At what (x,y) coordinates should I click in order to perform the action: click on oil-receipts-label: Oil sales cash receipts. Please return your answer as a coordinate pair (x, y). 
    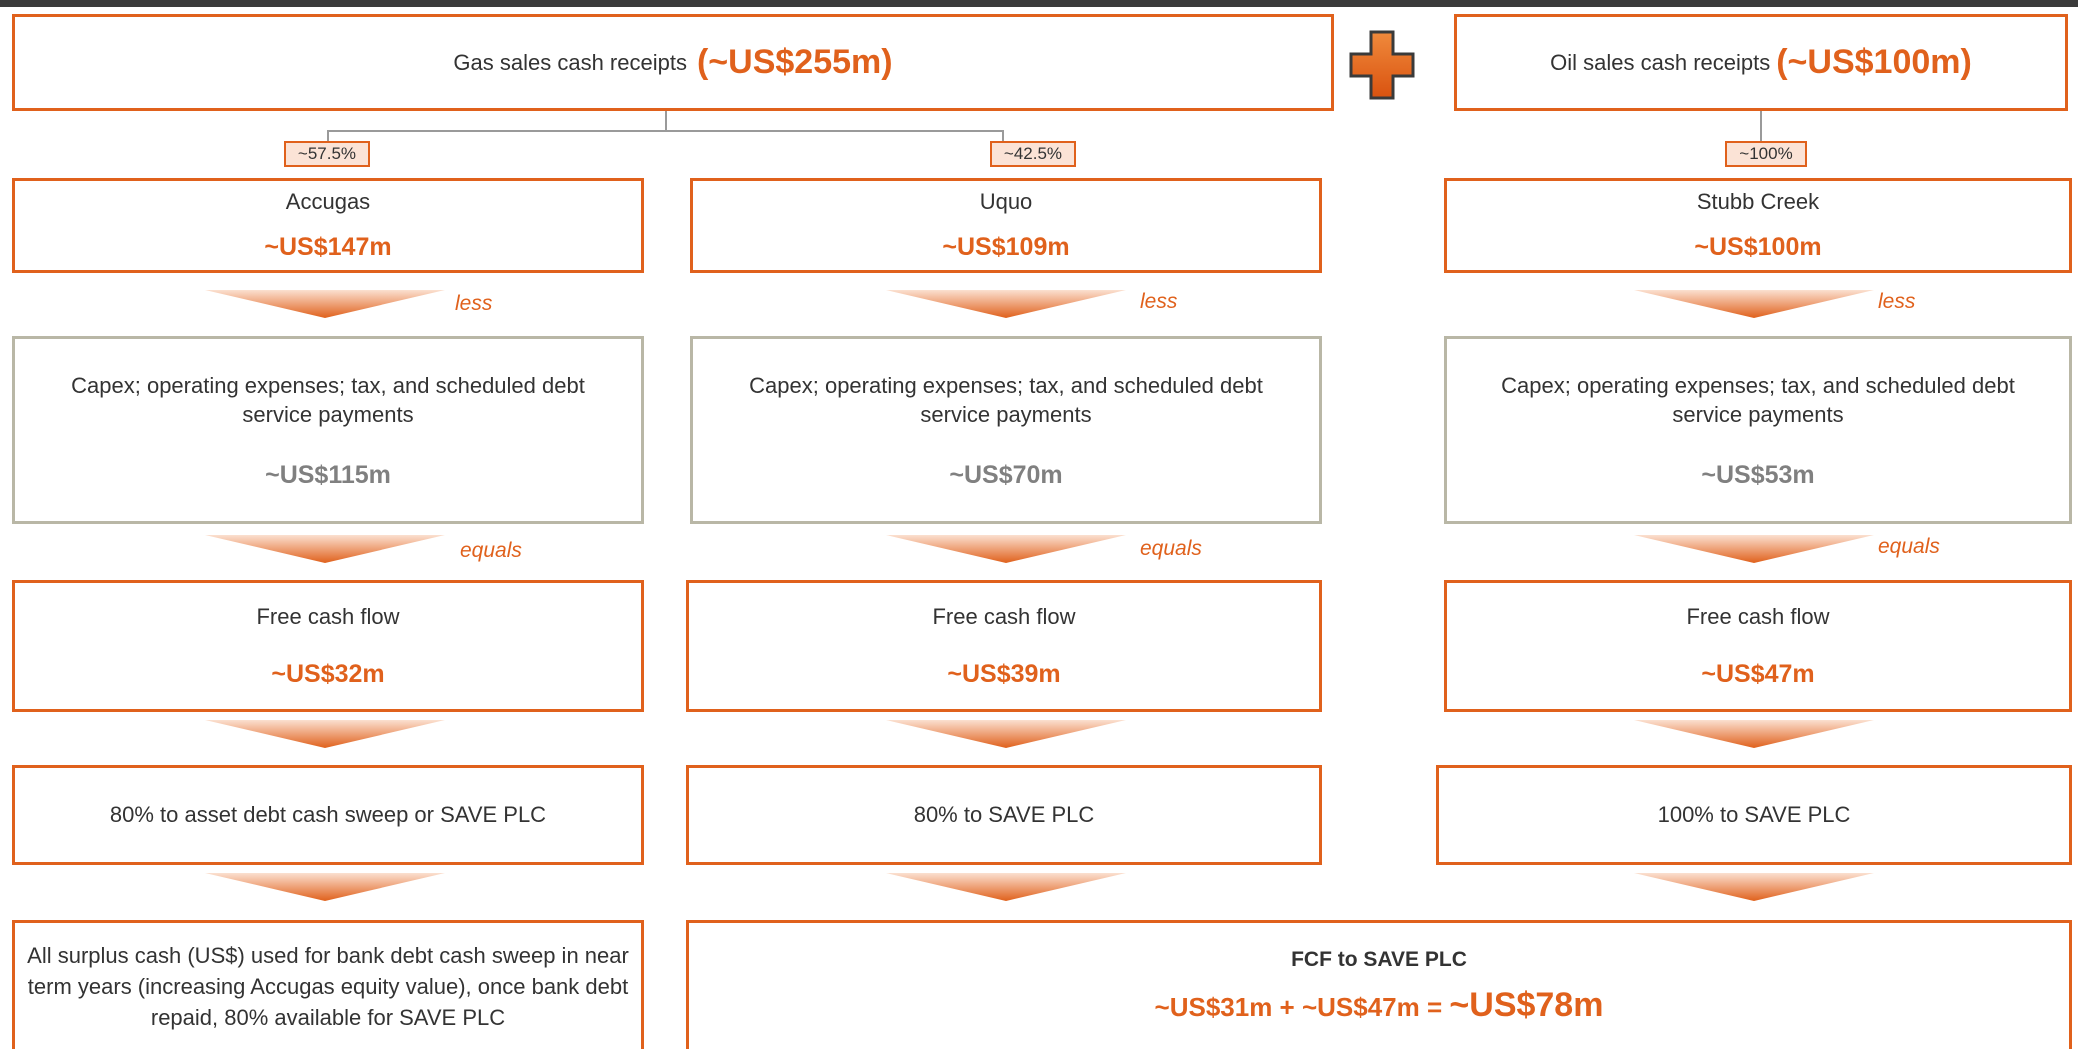
    Looking at the image, I should click on (1660, 62).